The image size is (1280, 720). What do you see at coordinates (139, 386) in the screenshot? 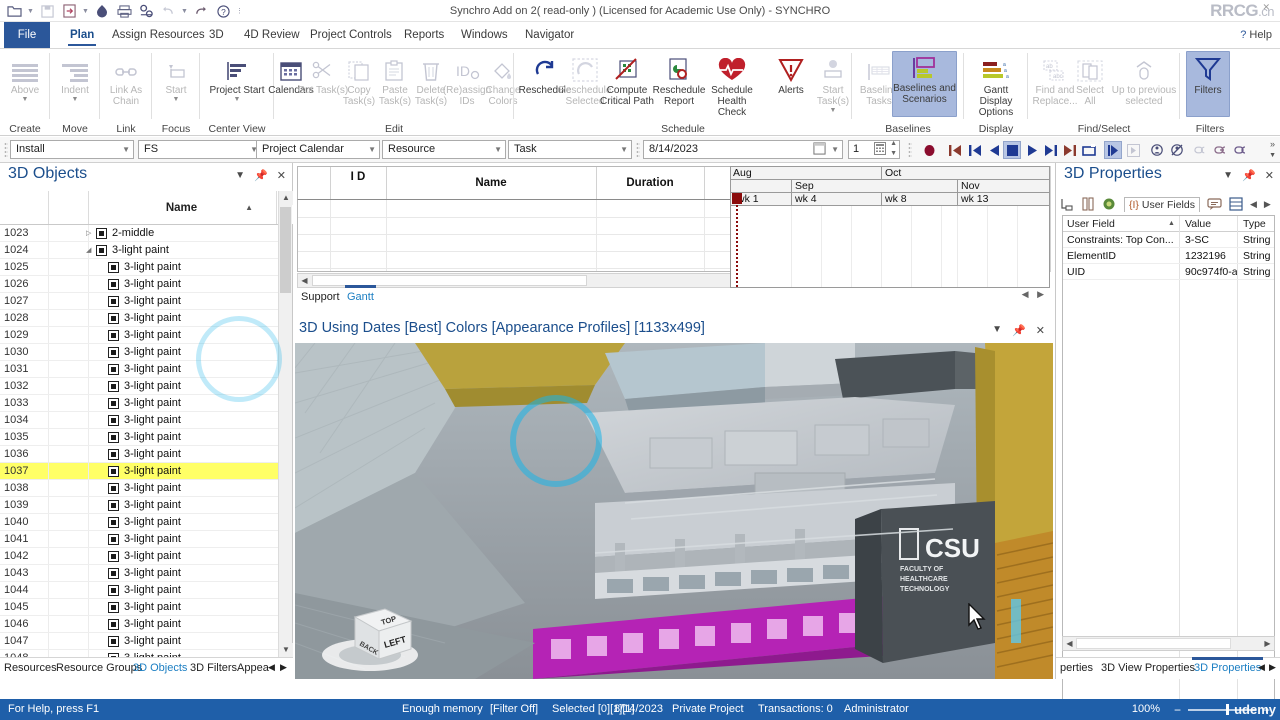
I see `table-row: 1032 3-light paint` at bounding box center [139, 386].